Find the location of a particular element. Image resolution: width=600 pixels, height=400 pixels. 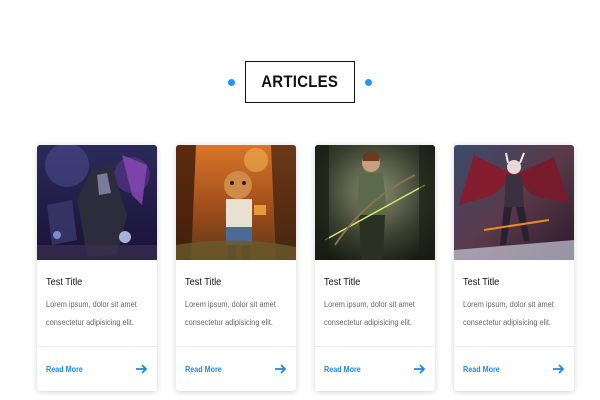

article-image-winged-demon is located at coordinates (514, 202).